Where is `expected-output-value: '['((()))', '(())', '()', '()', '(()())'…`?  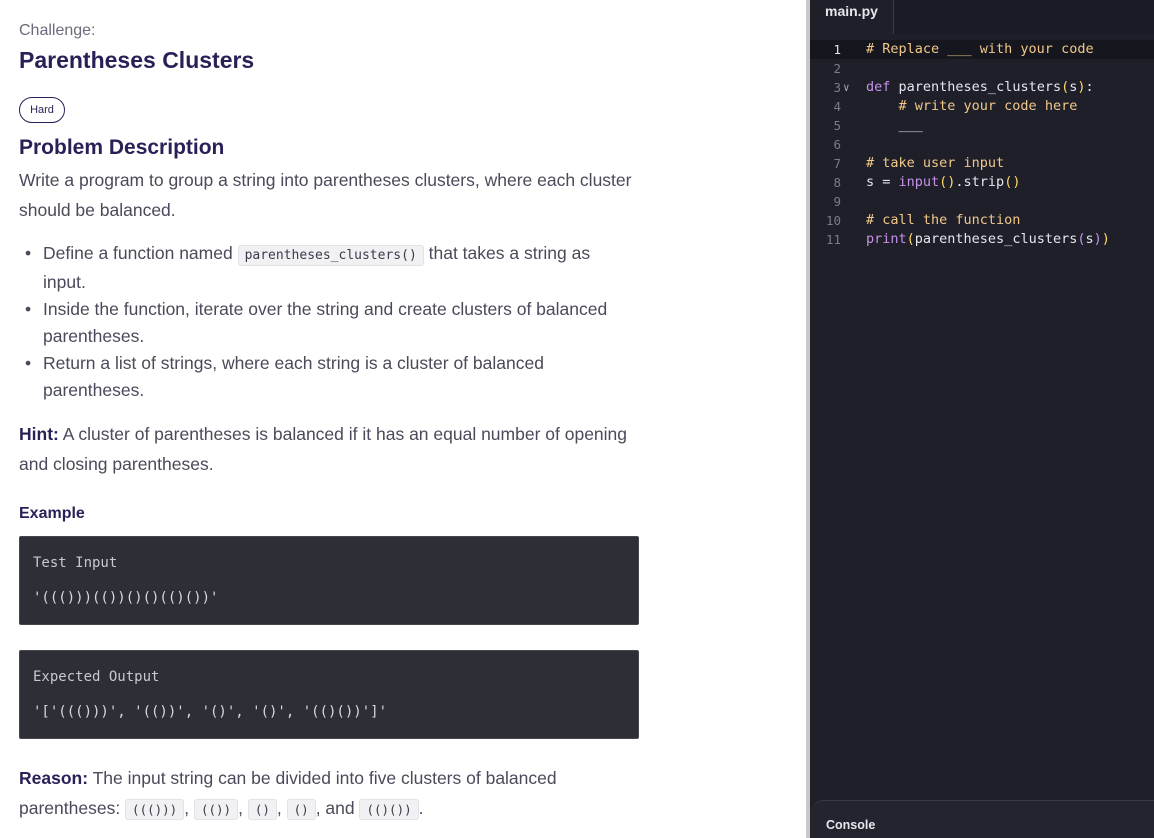 expected-output-value: '['((()))', '(())', '()', '()', '(()())'… is located at coordinates (210, 712).